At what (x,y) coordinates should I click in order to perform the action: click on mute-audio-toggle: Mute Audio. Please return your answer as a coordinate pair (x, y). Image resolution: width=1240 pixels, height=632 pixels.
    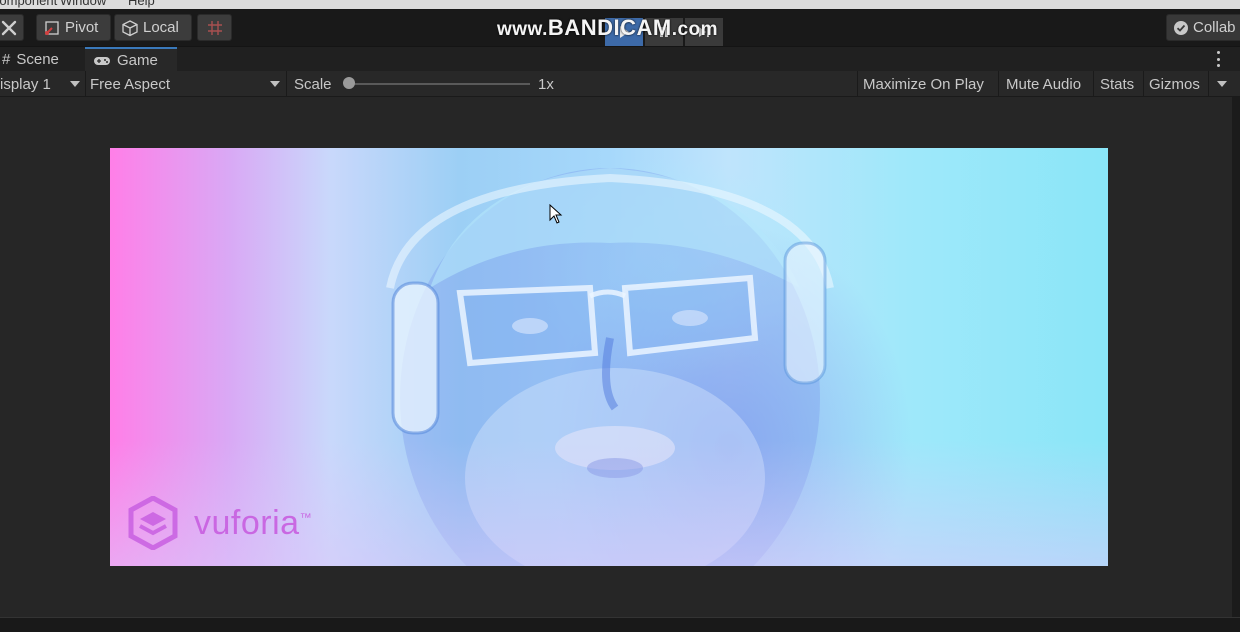
    Looking at the image, I should click on (1043, 84).